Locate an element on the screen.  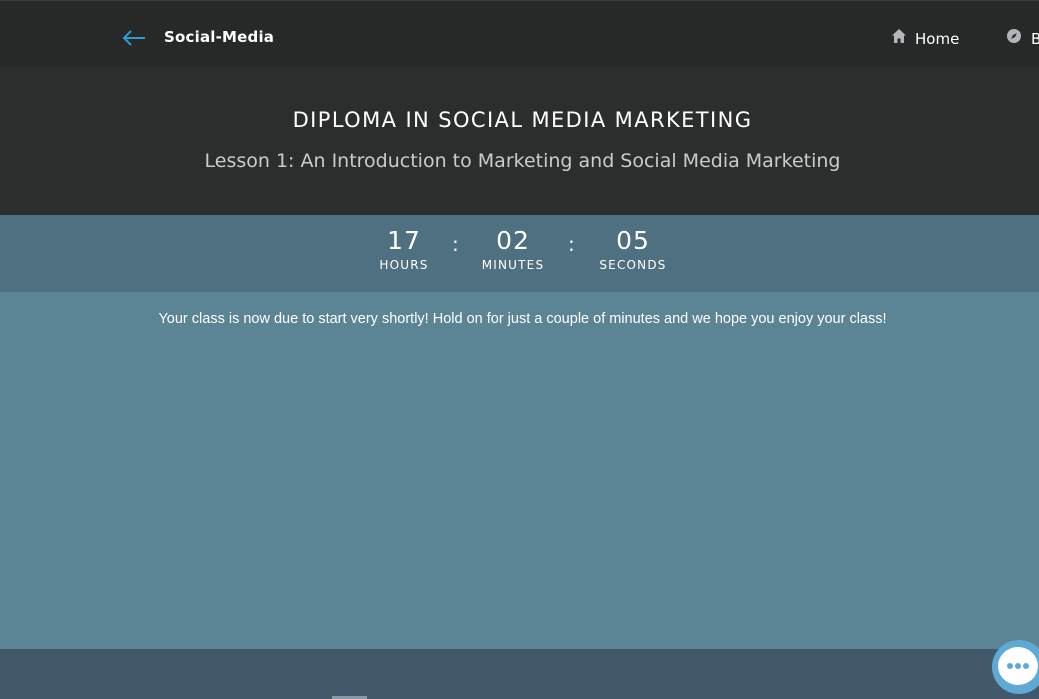
nav-browse-link: B is located at coordinates (1022, 38).